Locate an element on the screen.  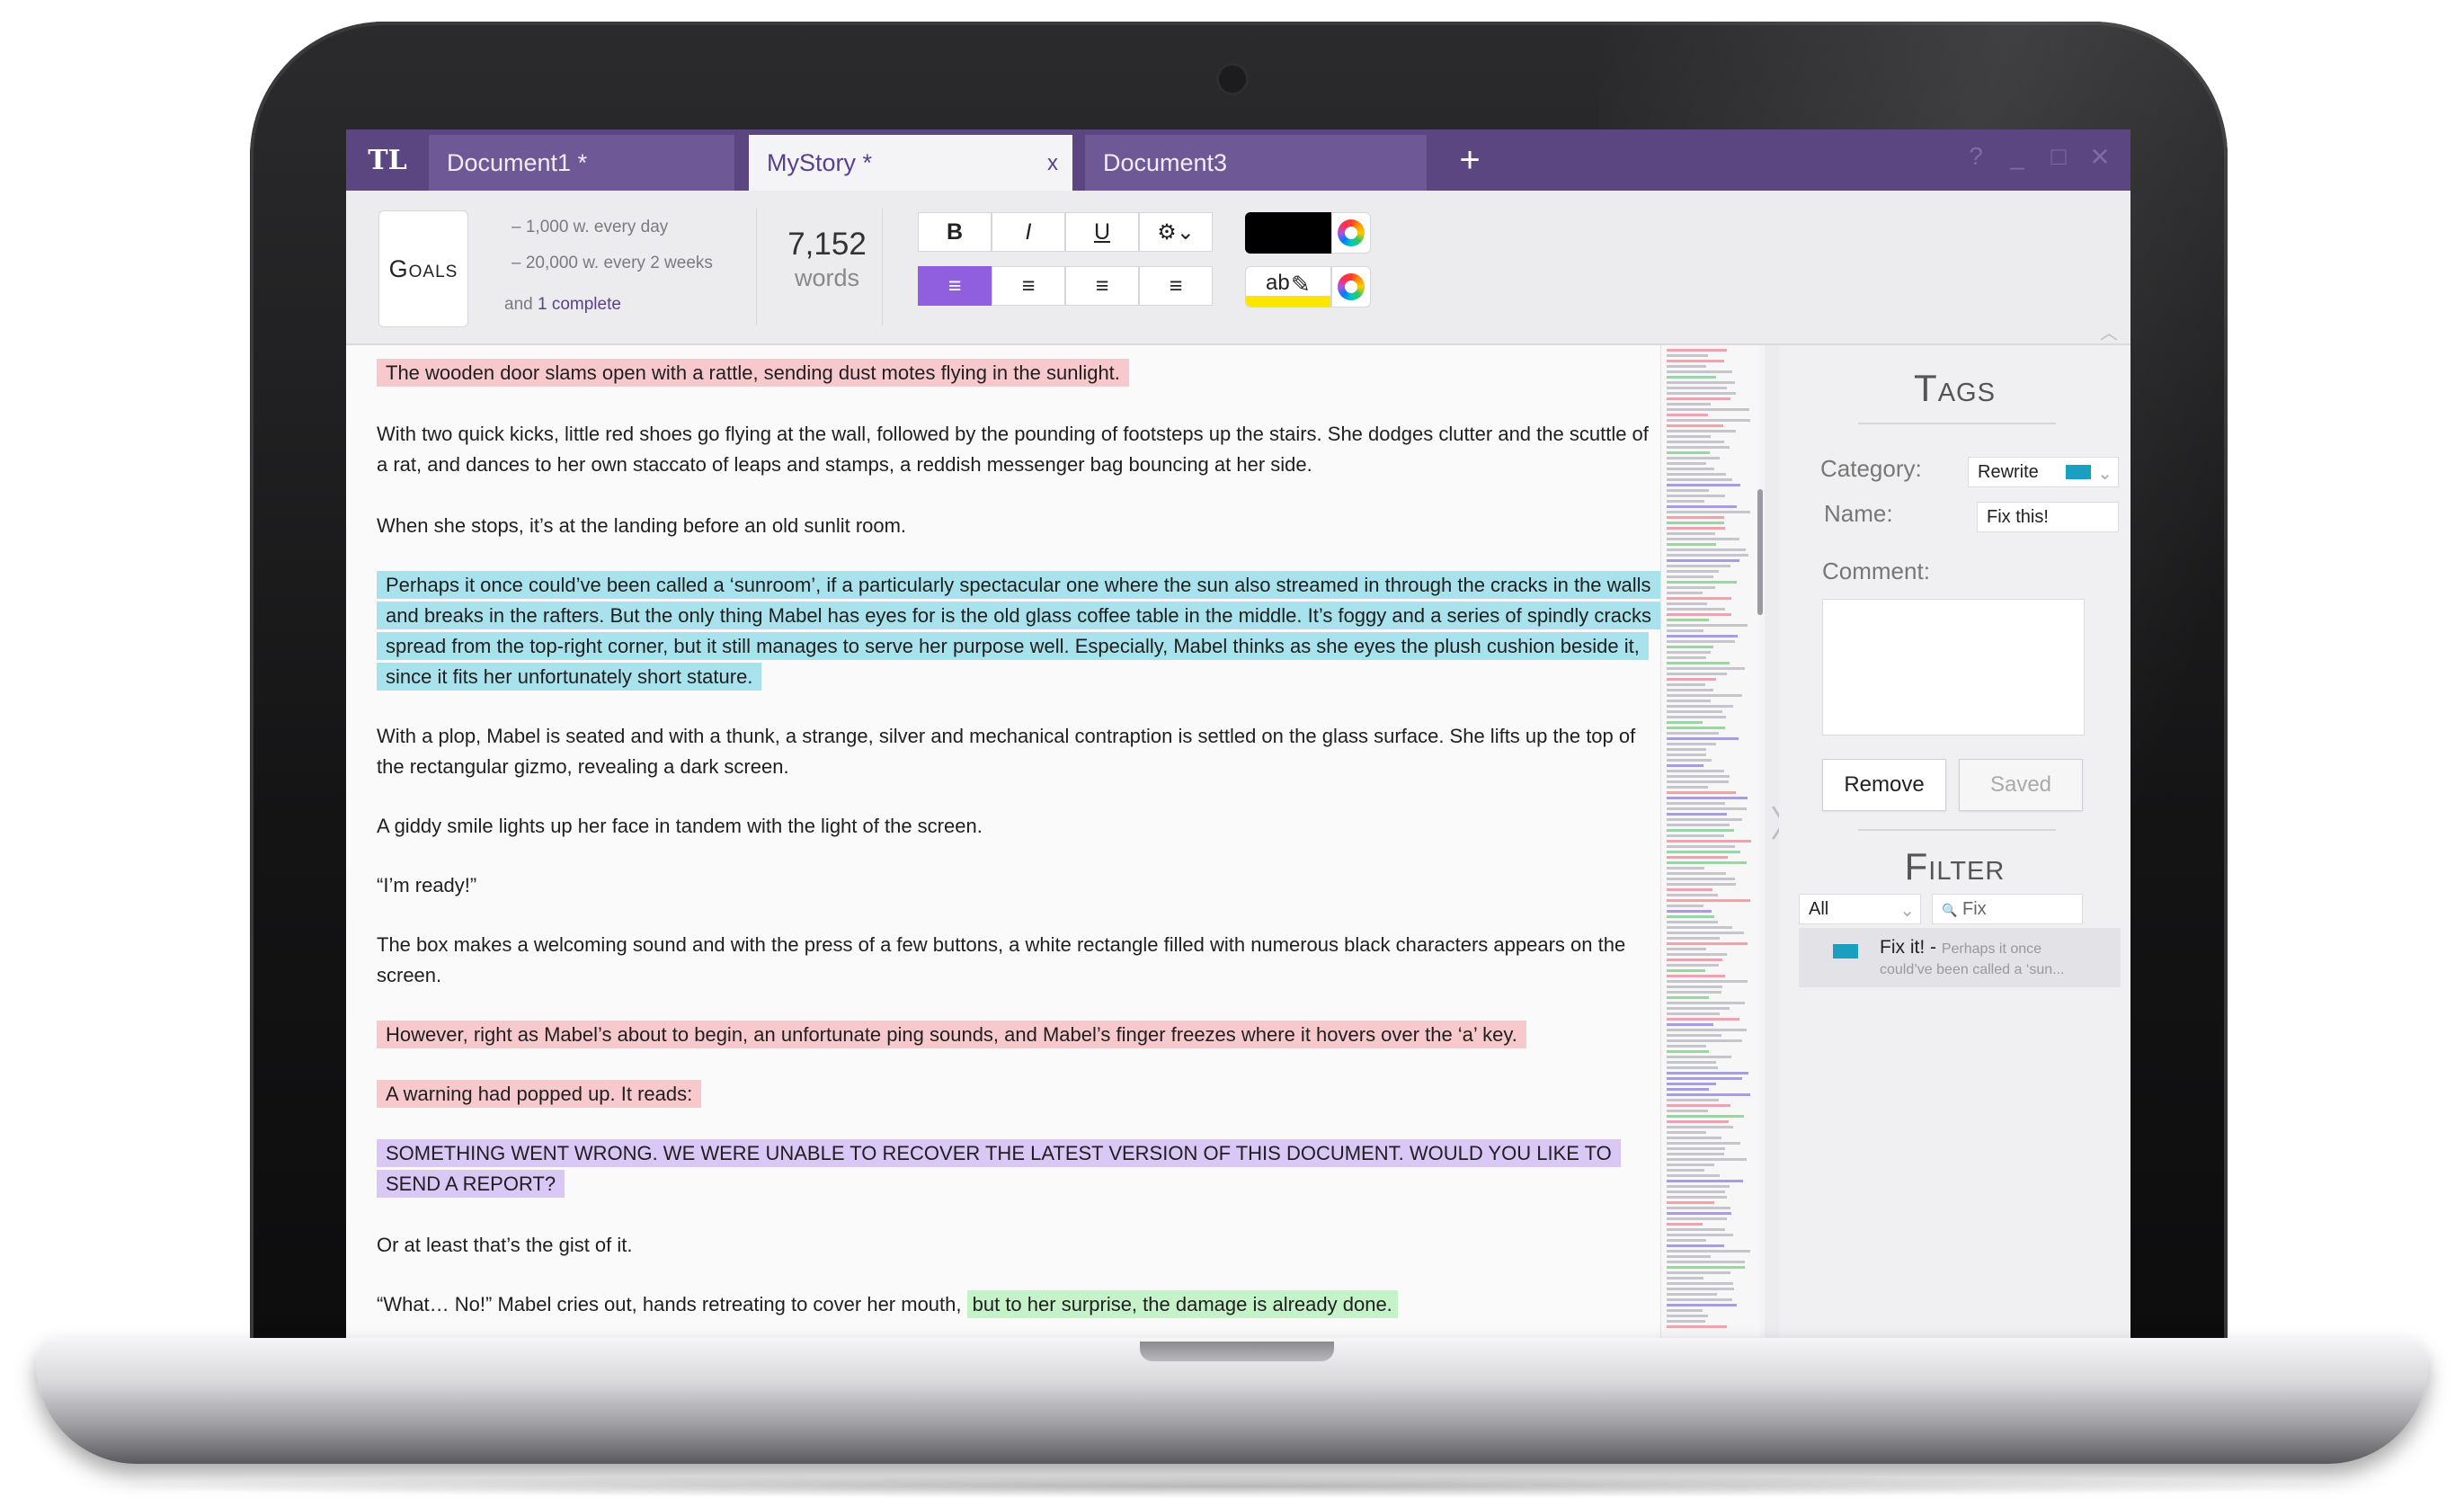
laptop-hinge-notch is located at coordinates (1237, 1352).